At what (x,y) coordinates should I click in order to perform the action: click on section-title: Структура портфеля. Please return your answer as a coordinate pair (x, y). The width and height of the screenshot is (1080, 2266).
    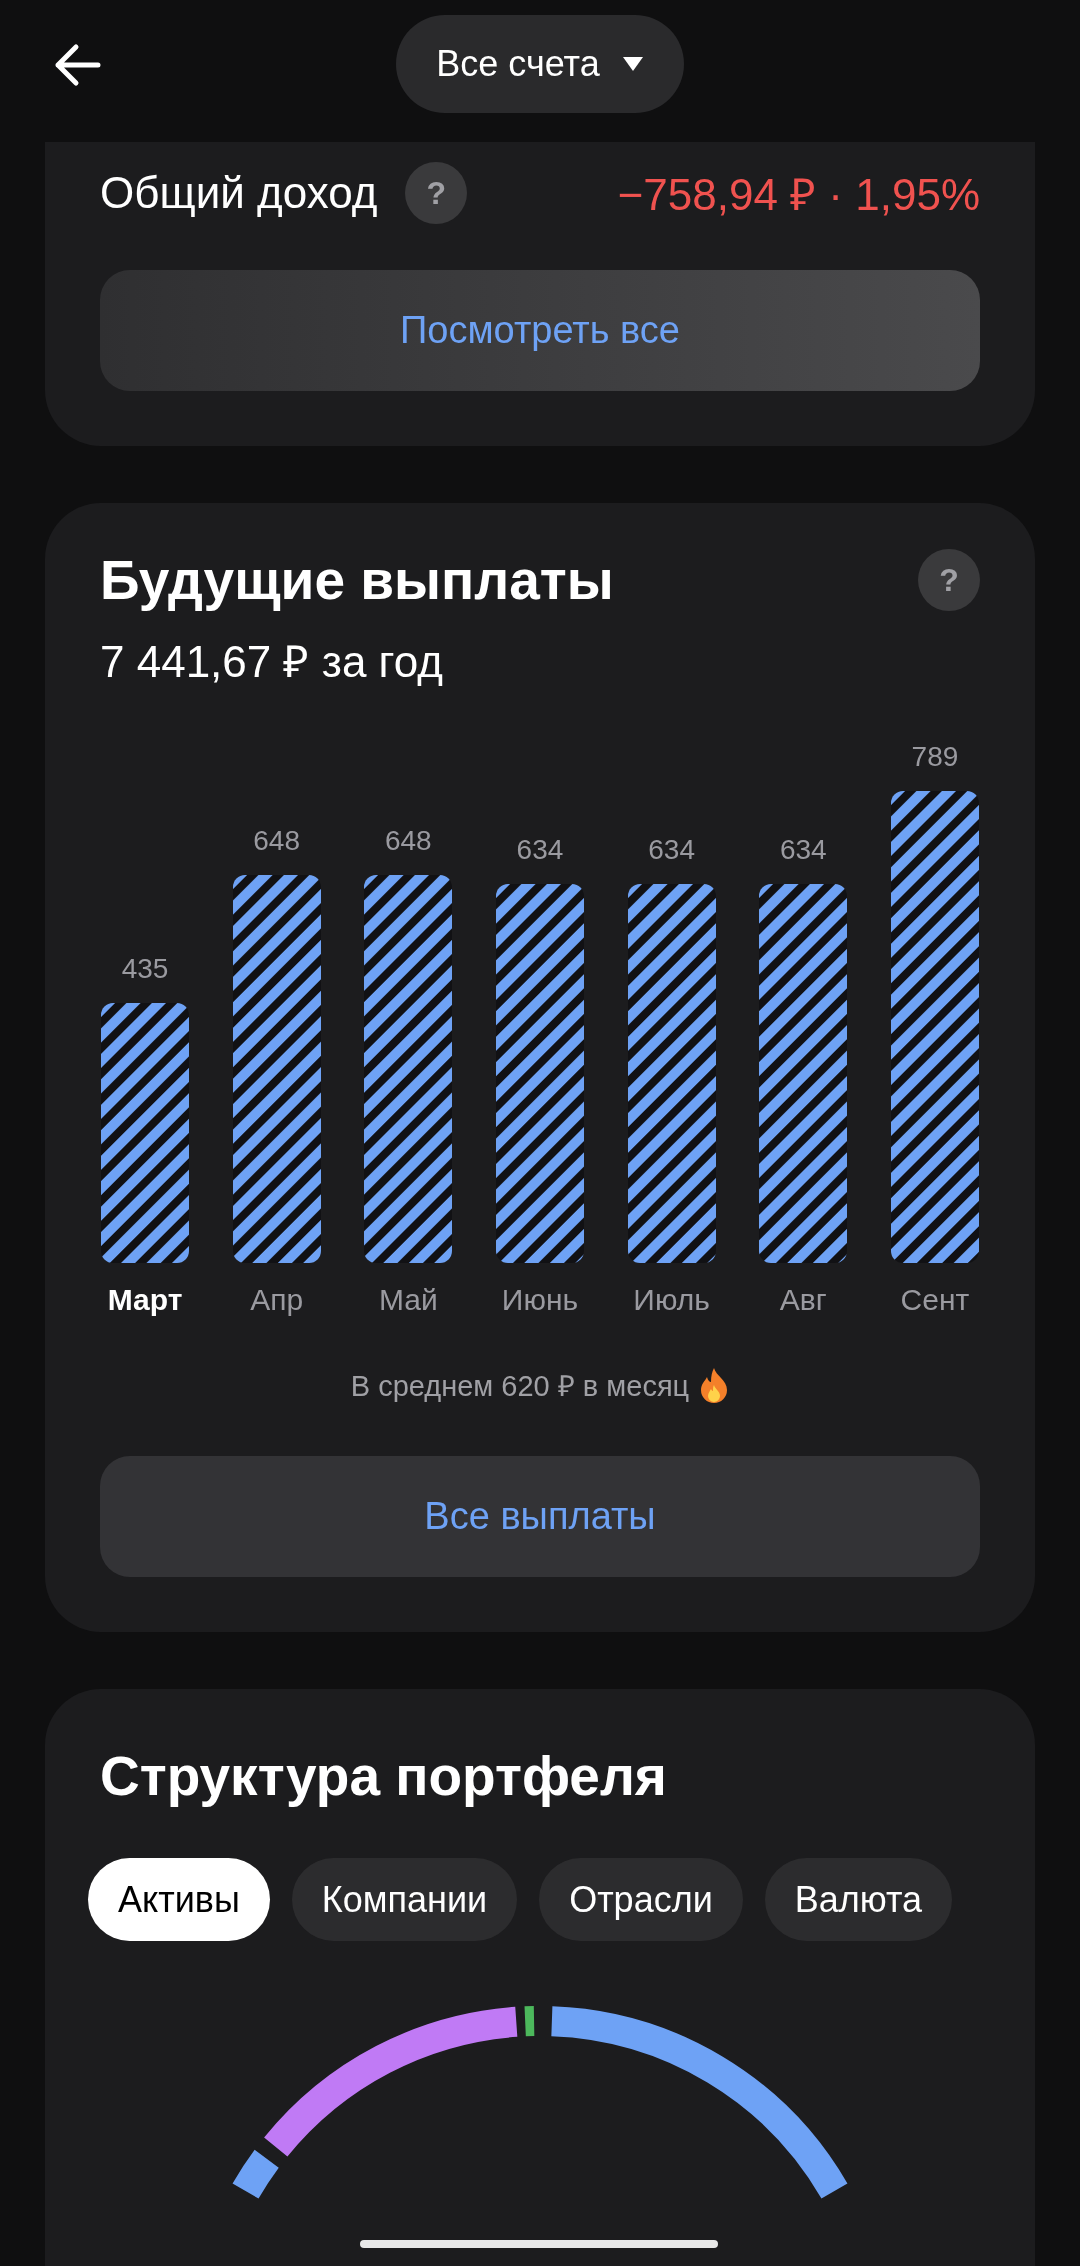
    Looking at the image, I should click on (384, 1776).